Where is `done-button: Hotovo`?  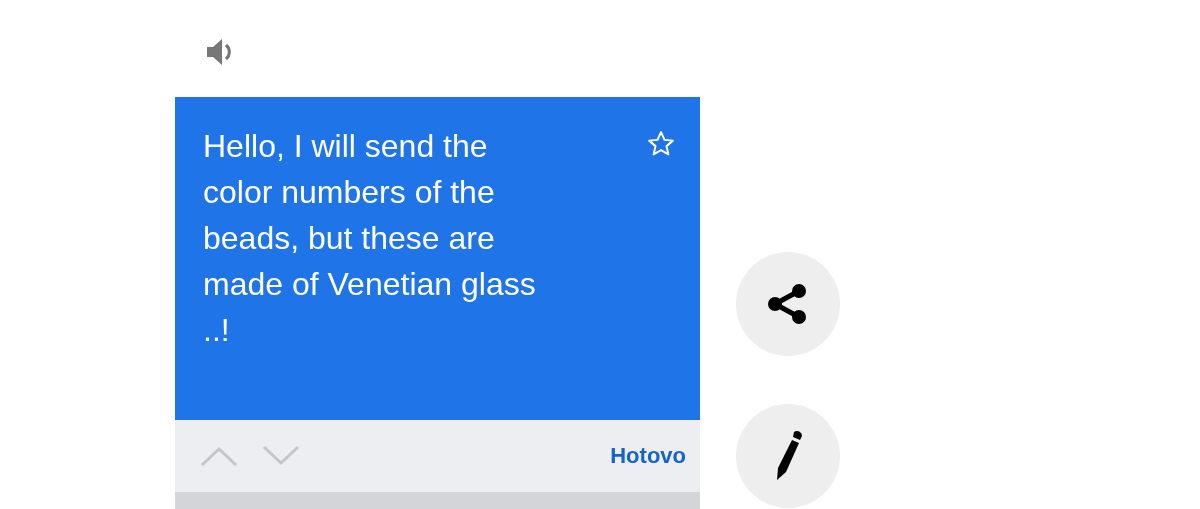 done-button: Hotovo is located at coordinates (648, 456).